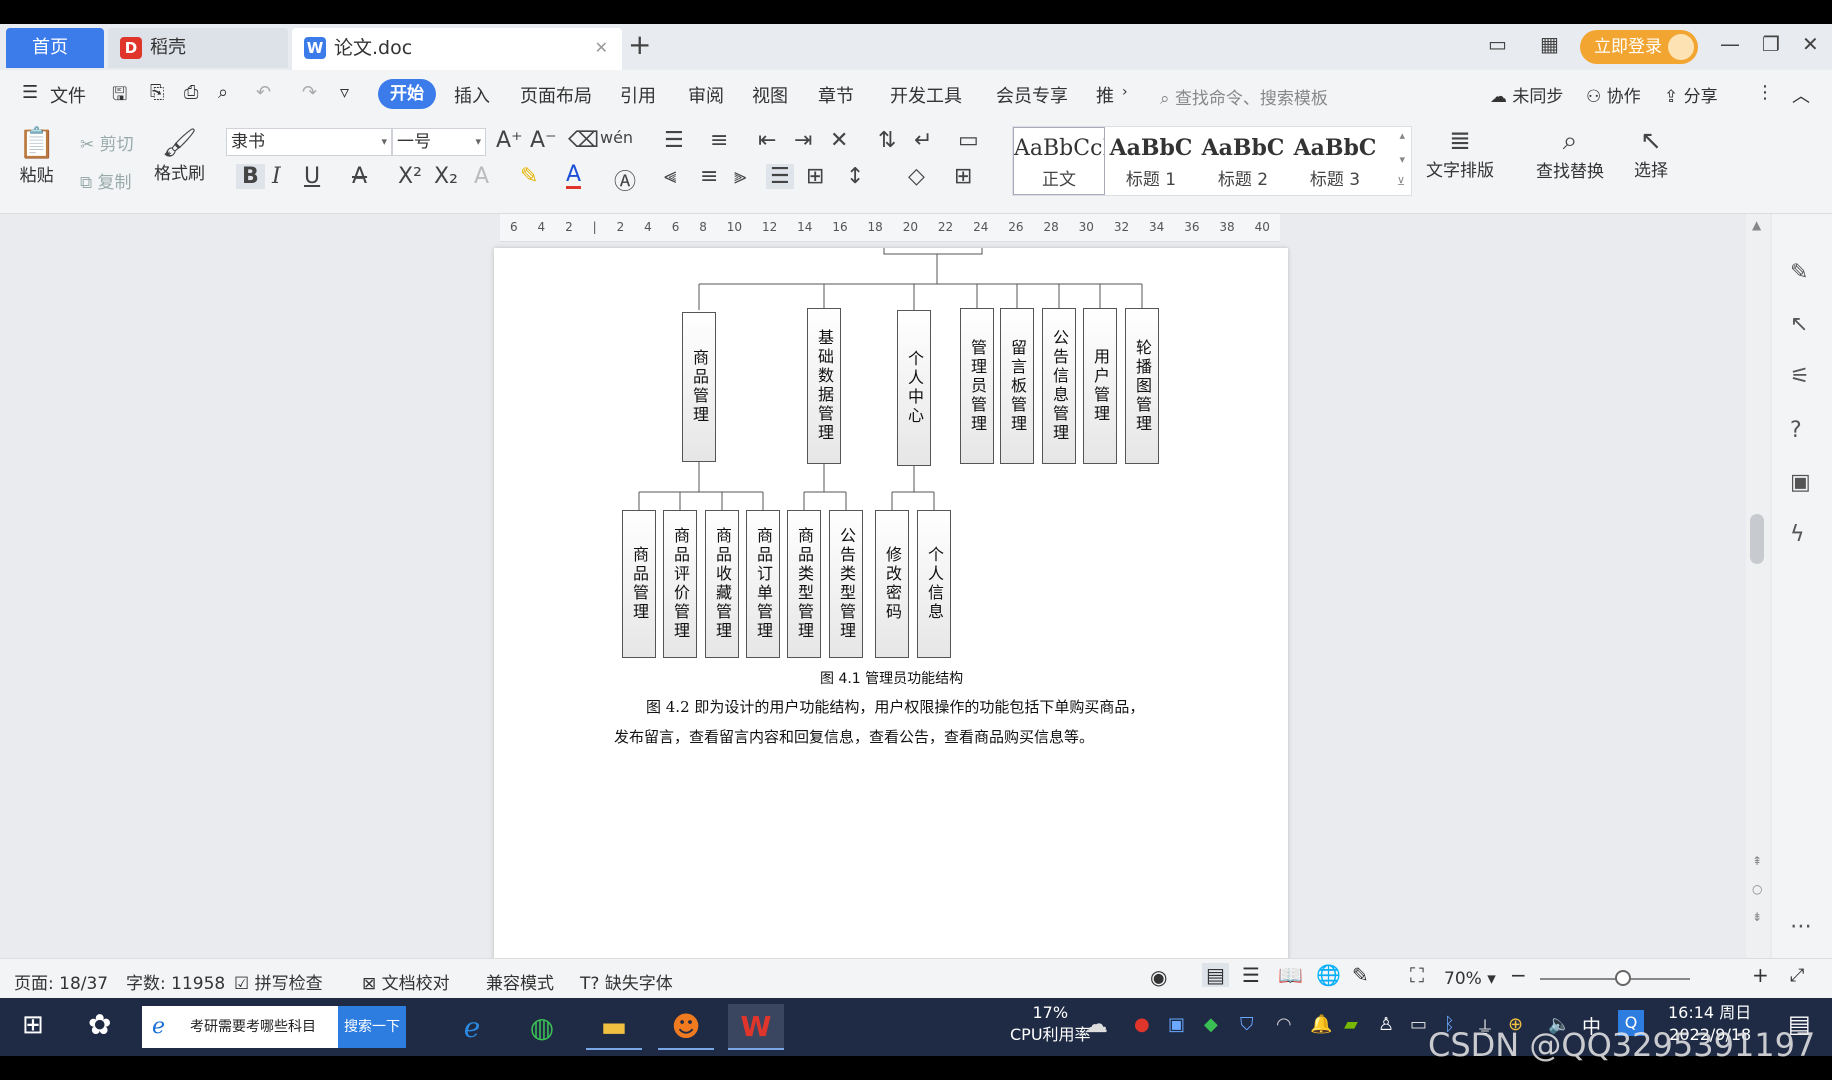 The image size is (1832, 1080). What do you see at coordinates (1211, 1024) in the screenshot?
I see `tray-security-icon: ◆` at bounding box center [1211, 1024].